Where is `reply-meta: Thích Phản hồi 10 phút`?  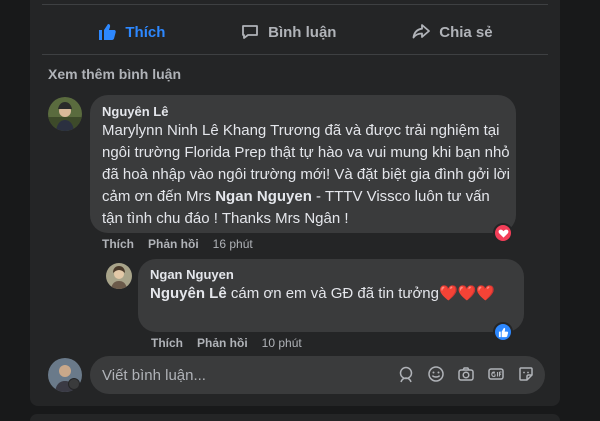
reply-meta: Thích Phản hồi 10 phút is located at coordinates (226, 343).